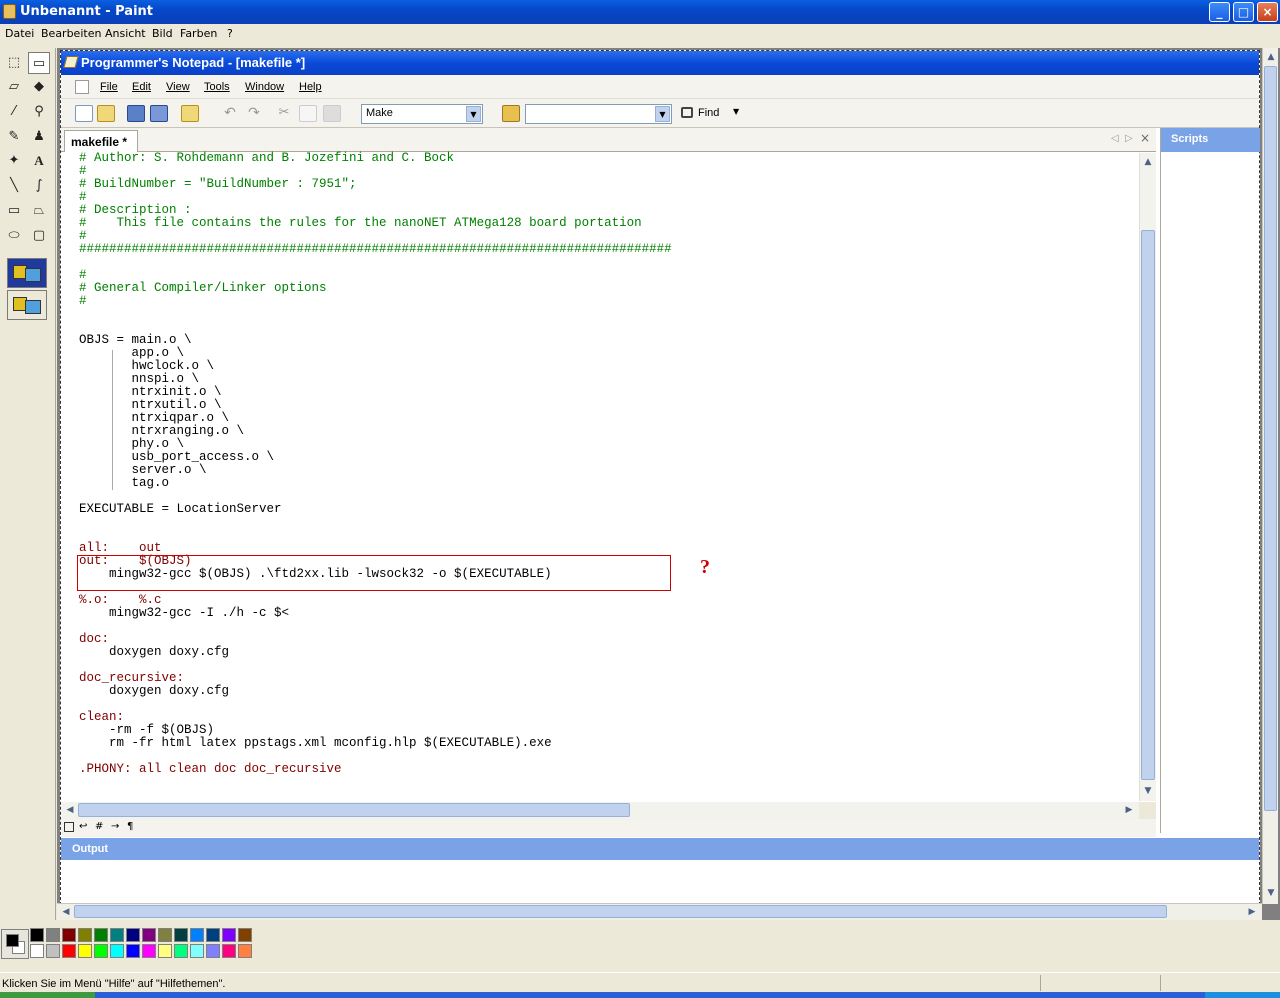  I want to click on canvas-vertical-scrollbar: ▲ ▼, so click(1270, 476).